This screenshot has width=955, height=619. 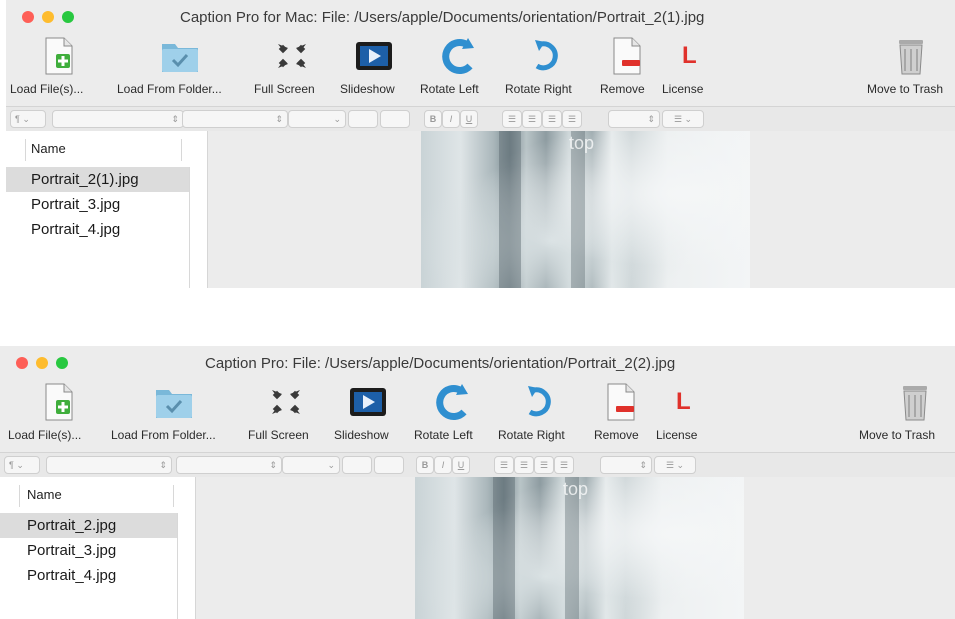 I want to click on license-label: License, so click(x=677, y=435).